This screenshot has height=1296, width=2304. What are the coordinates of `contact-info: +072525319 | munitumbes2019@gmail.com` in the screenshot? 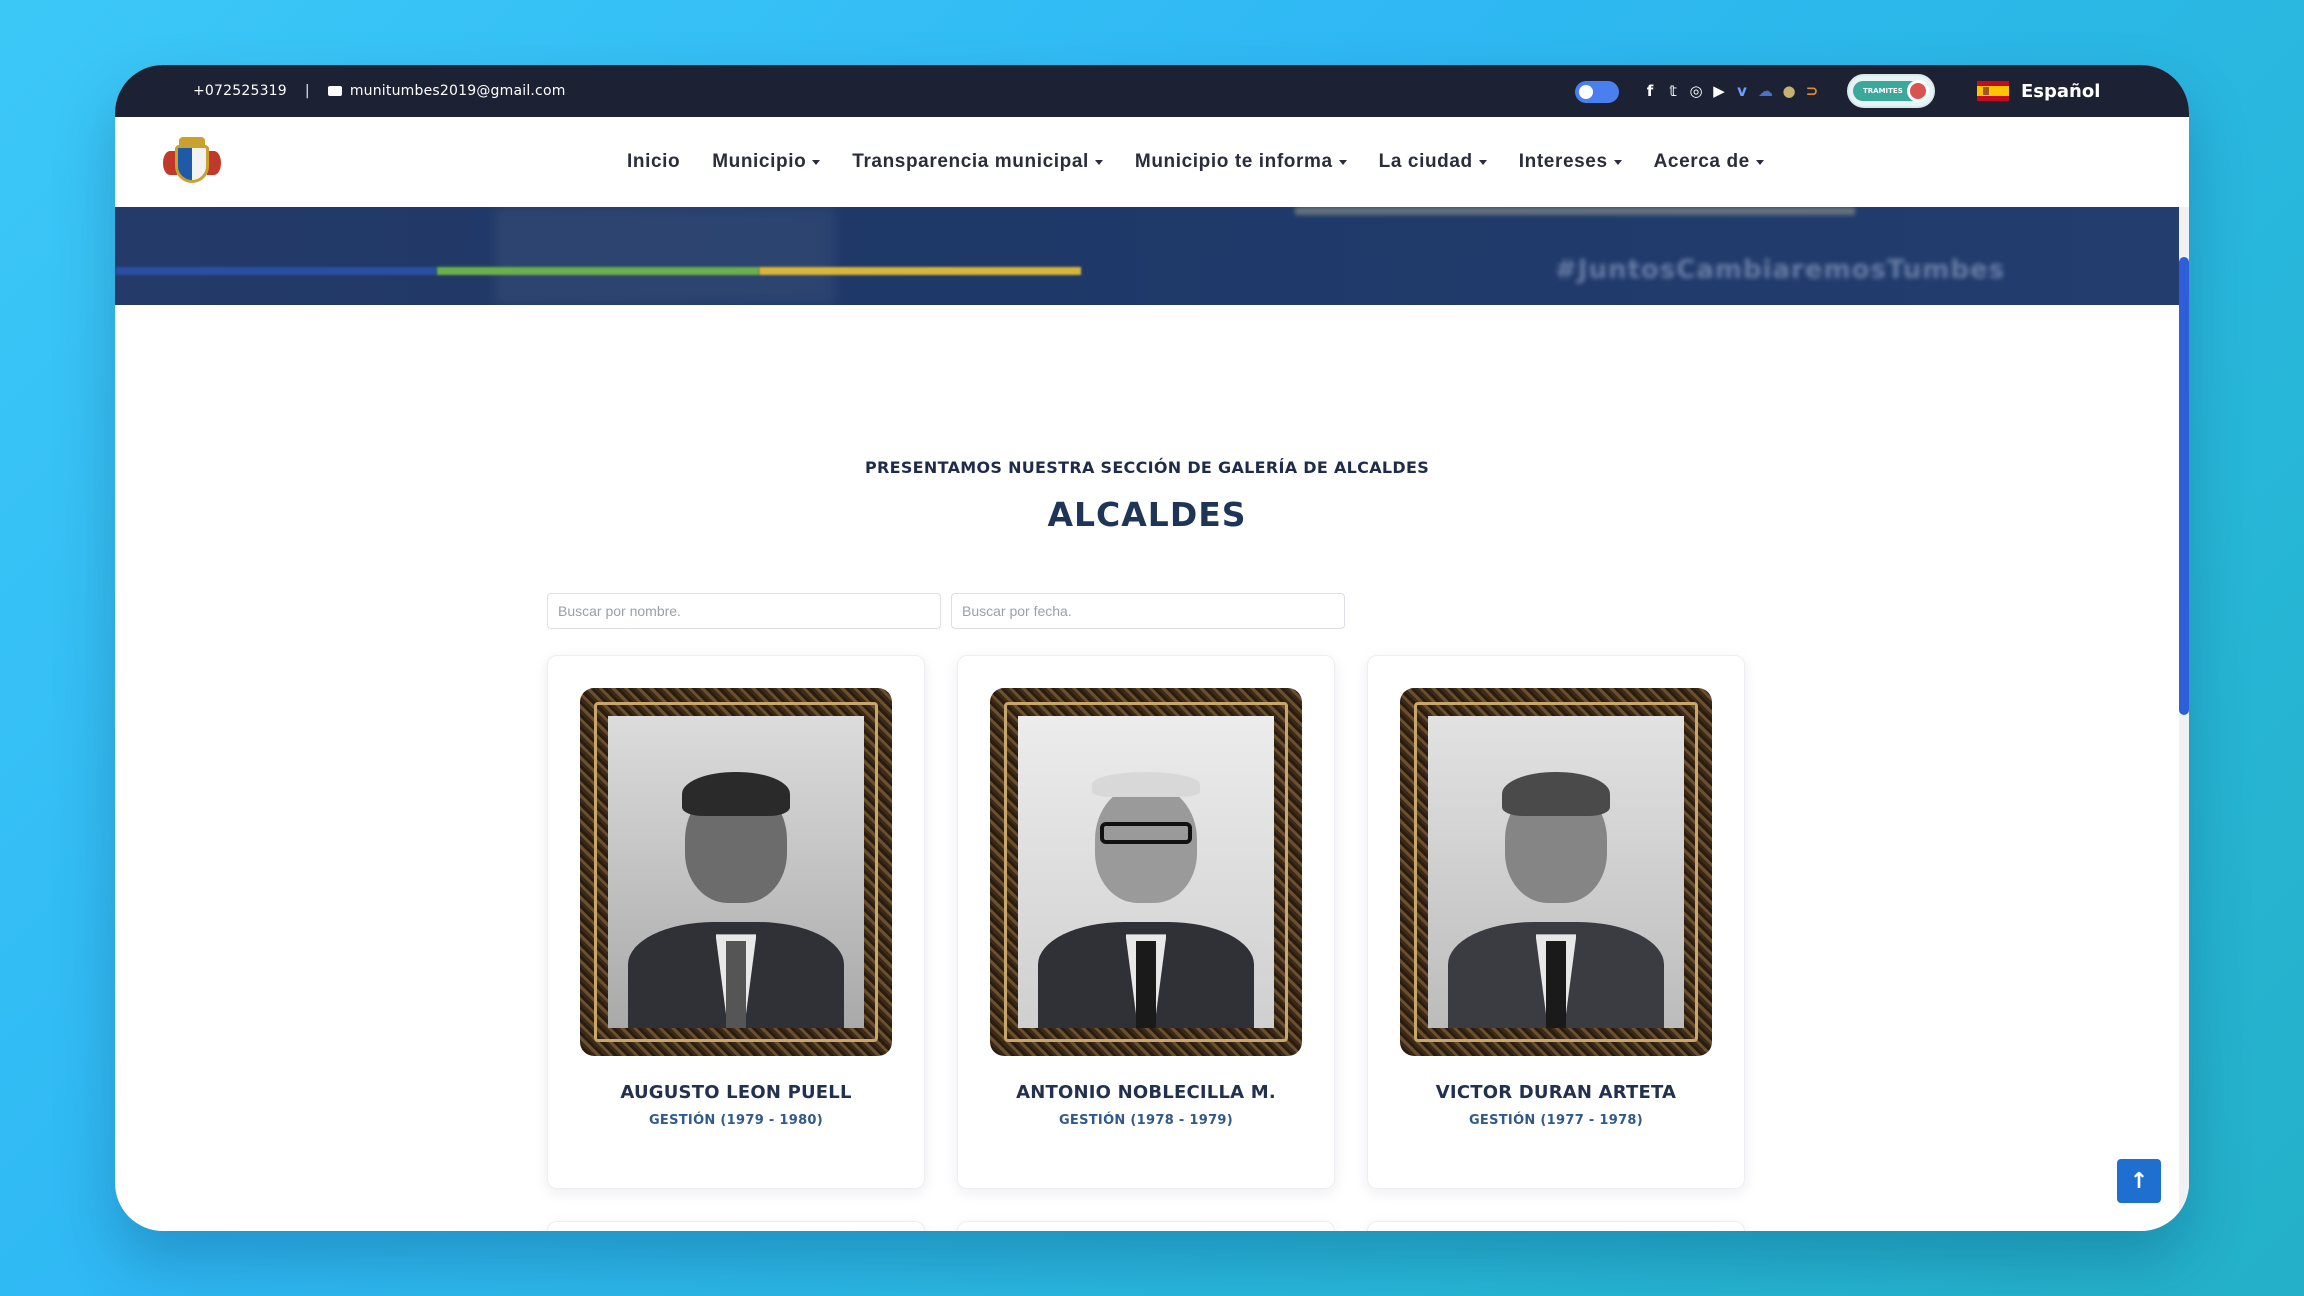 It's located at (379, 91).